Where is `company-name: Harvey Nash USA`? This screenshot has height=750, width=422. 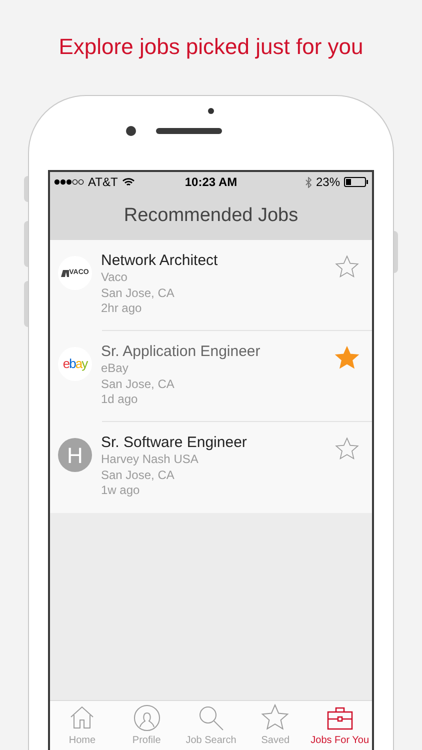 company-name: Harvey Nash USA is located at coordinates (150, 460).